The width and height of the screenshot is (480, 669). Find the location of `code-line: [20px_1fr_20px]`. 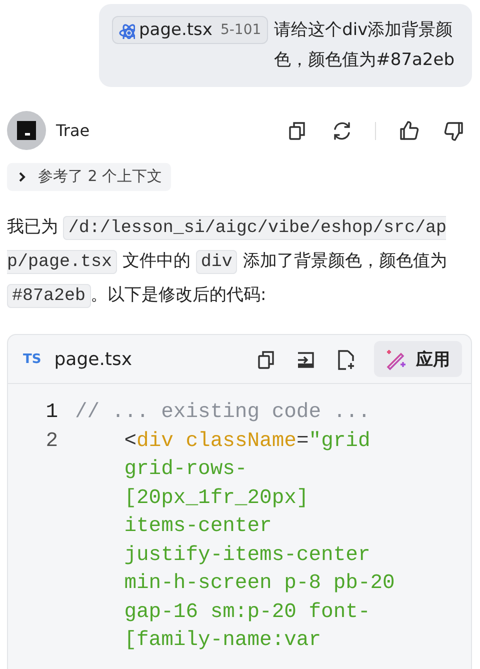

code-line: [20px_1fr_20px] is located at coordinates (216, 499).